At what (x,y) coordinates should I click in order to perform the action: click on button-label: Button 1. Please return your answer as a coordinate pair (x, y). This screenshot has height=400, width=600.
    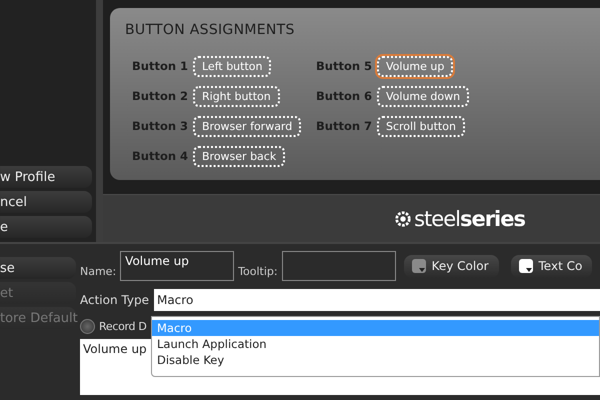
    Looking at the image, I should click on (161, 66).